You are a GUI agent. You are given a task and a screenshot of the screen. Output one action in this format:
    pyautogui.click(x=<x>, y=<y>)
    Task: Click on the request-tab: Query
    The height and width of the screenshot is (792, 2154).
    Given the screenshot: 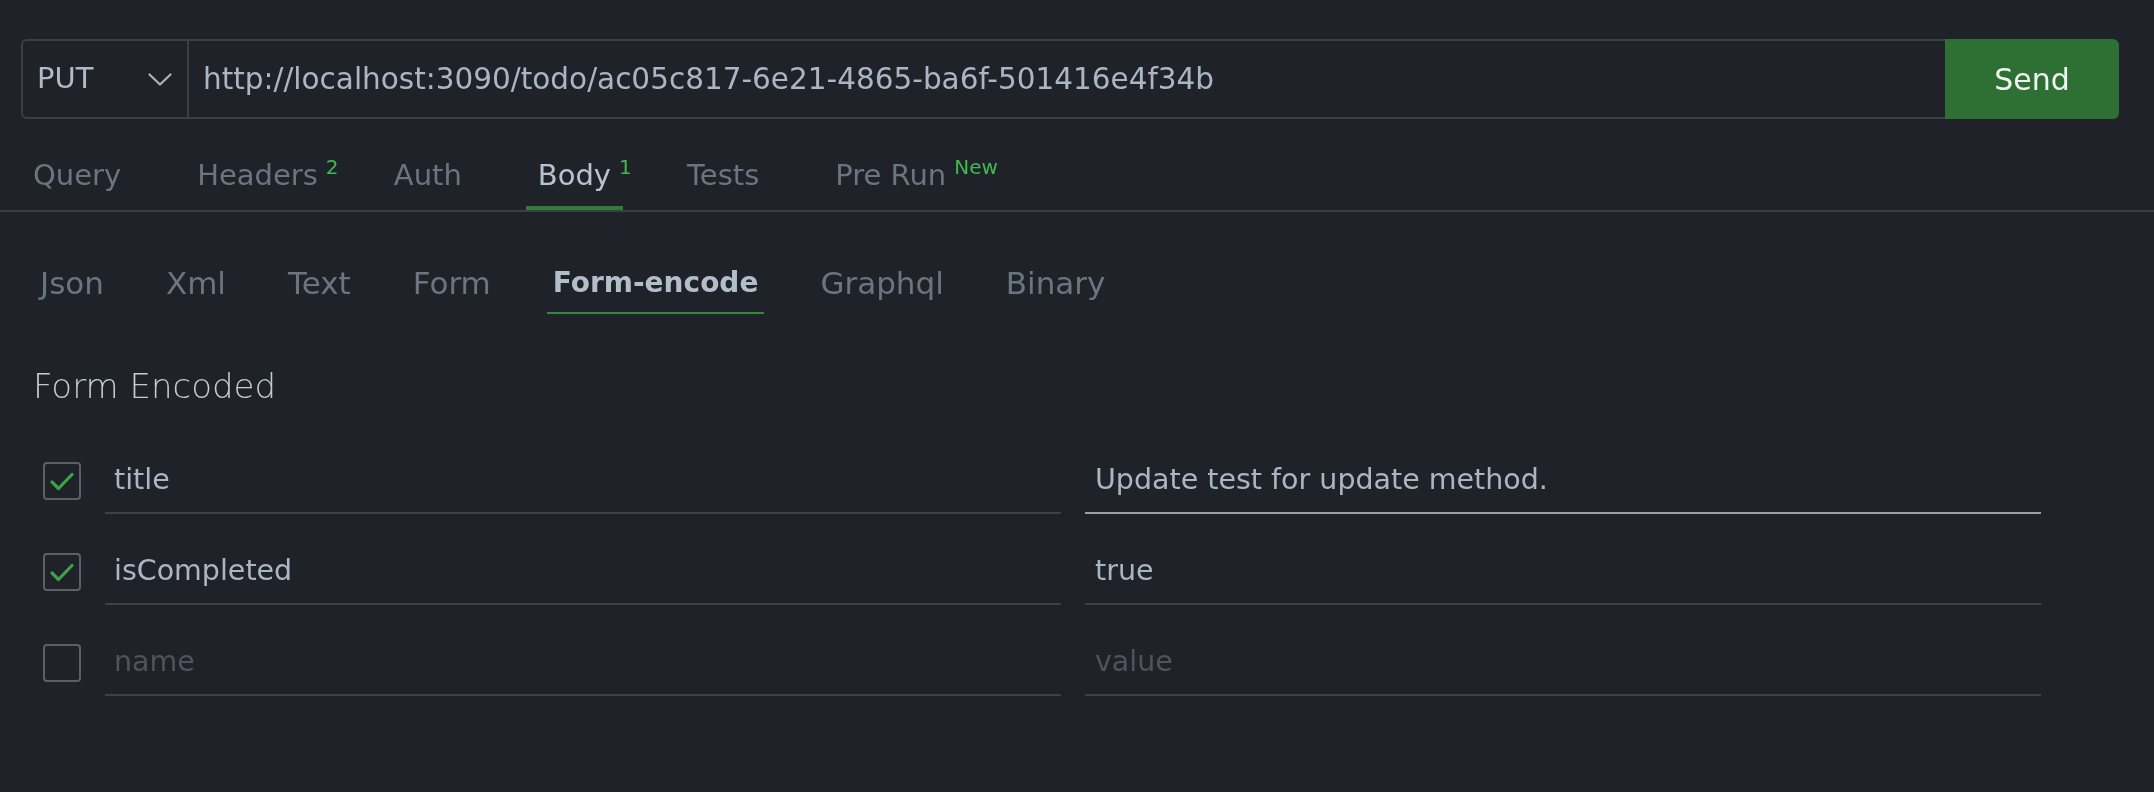 What is the action you would take?
    pyautogui.click(x=77, y=175)
    